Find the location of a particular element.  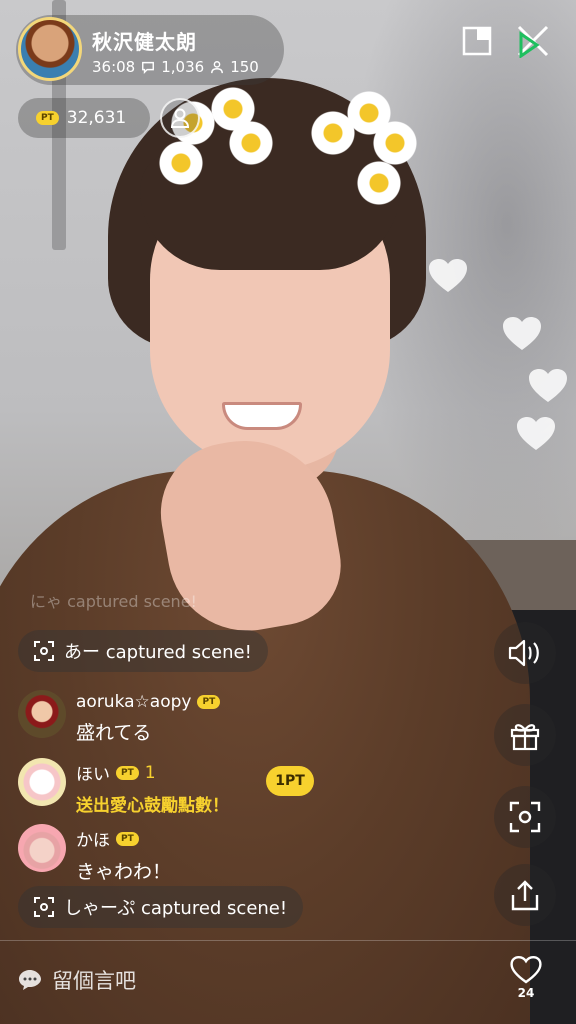

share-icon is located at coordinates (525, 895).